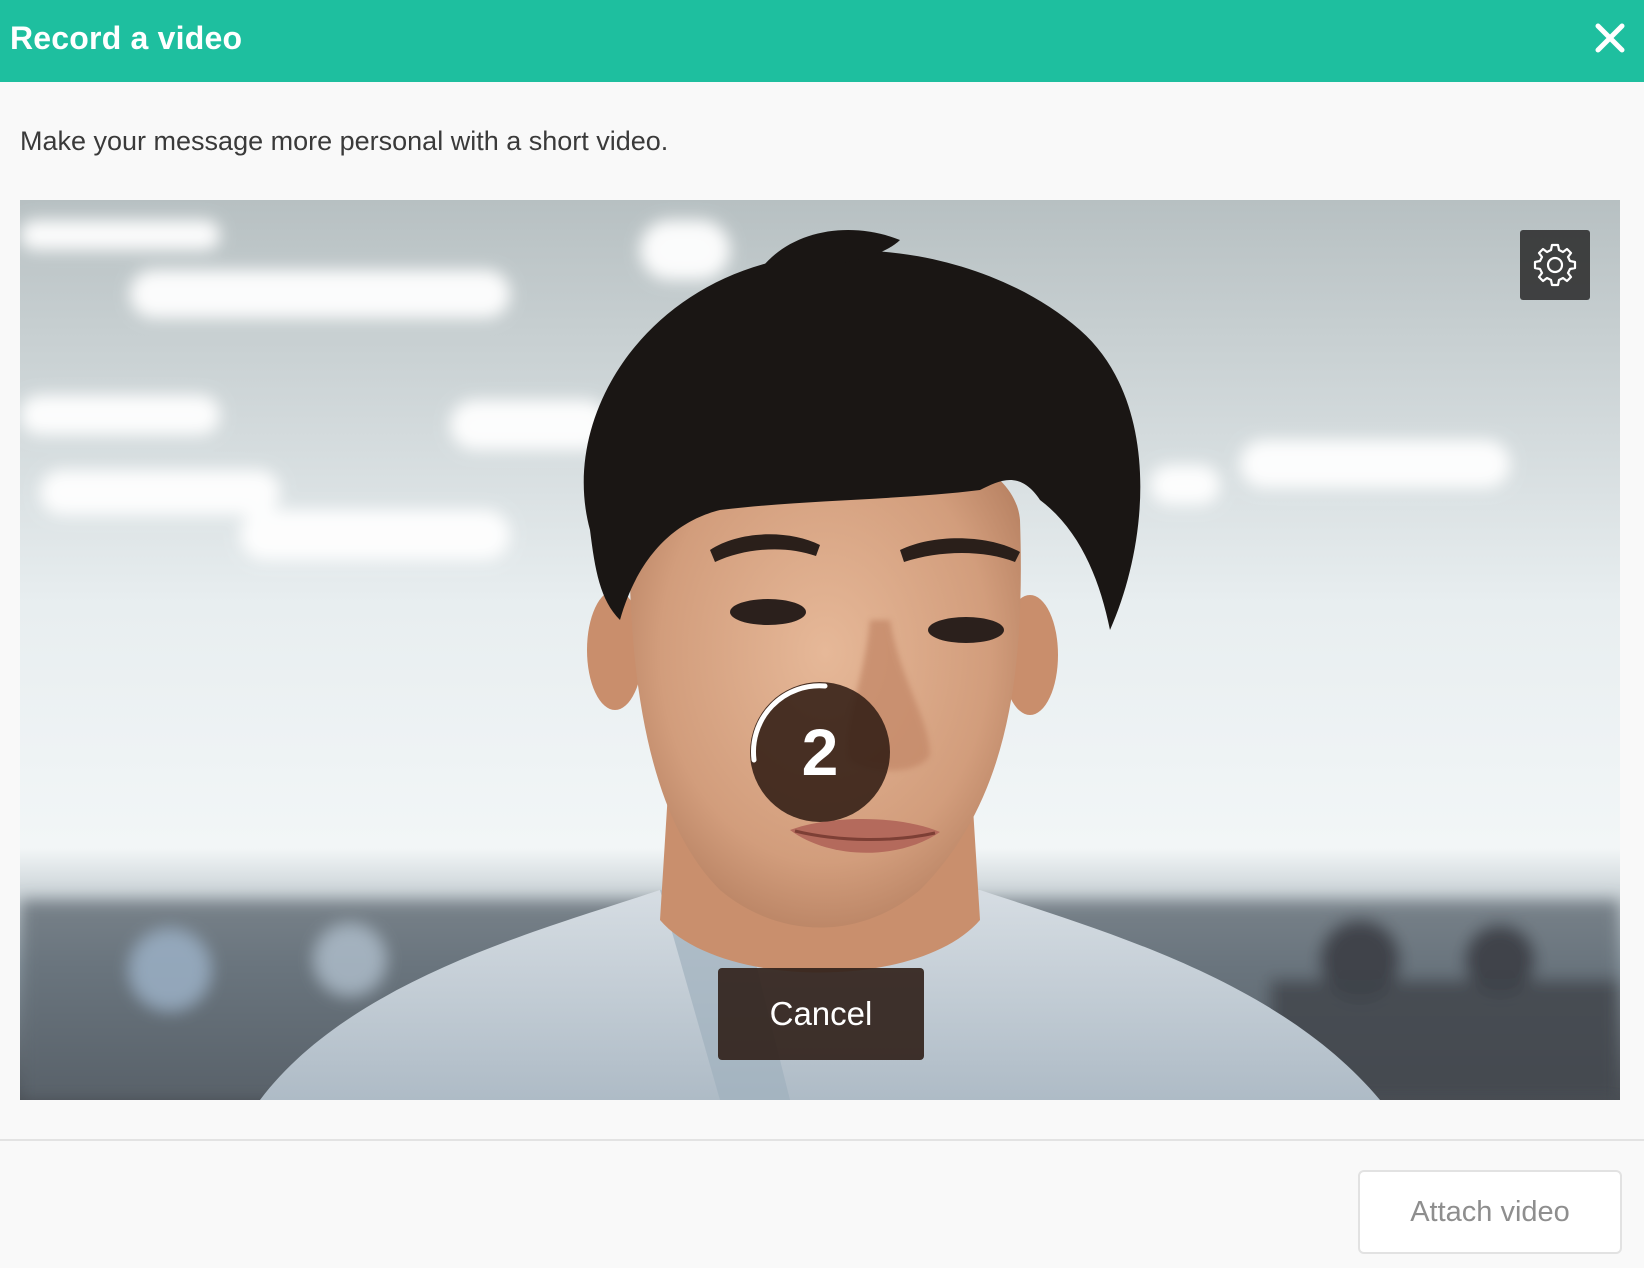 This screenshot has width=1644, height=1268. I want to click on close-icon, so click(1610, 38).